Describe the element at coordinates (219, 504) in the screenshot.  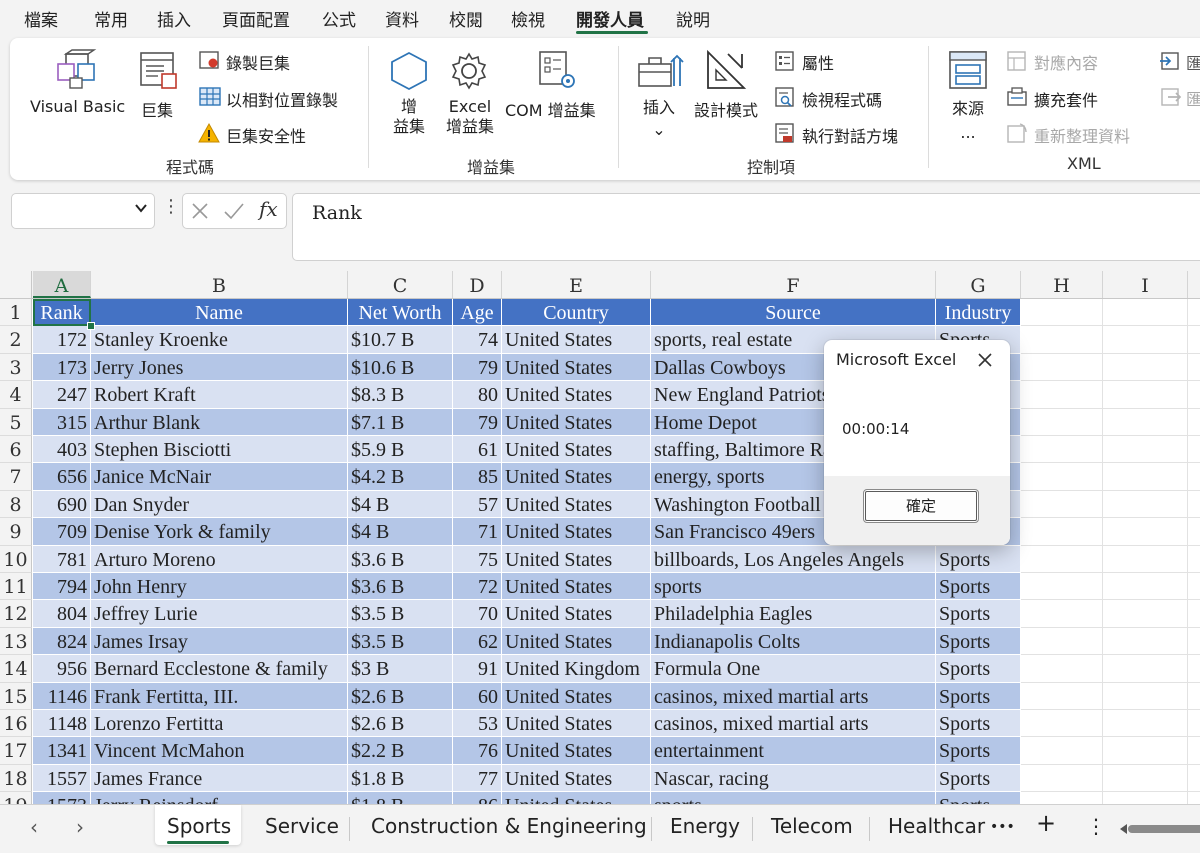
I see `table-cell: Dan Snyder` at that location.